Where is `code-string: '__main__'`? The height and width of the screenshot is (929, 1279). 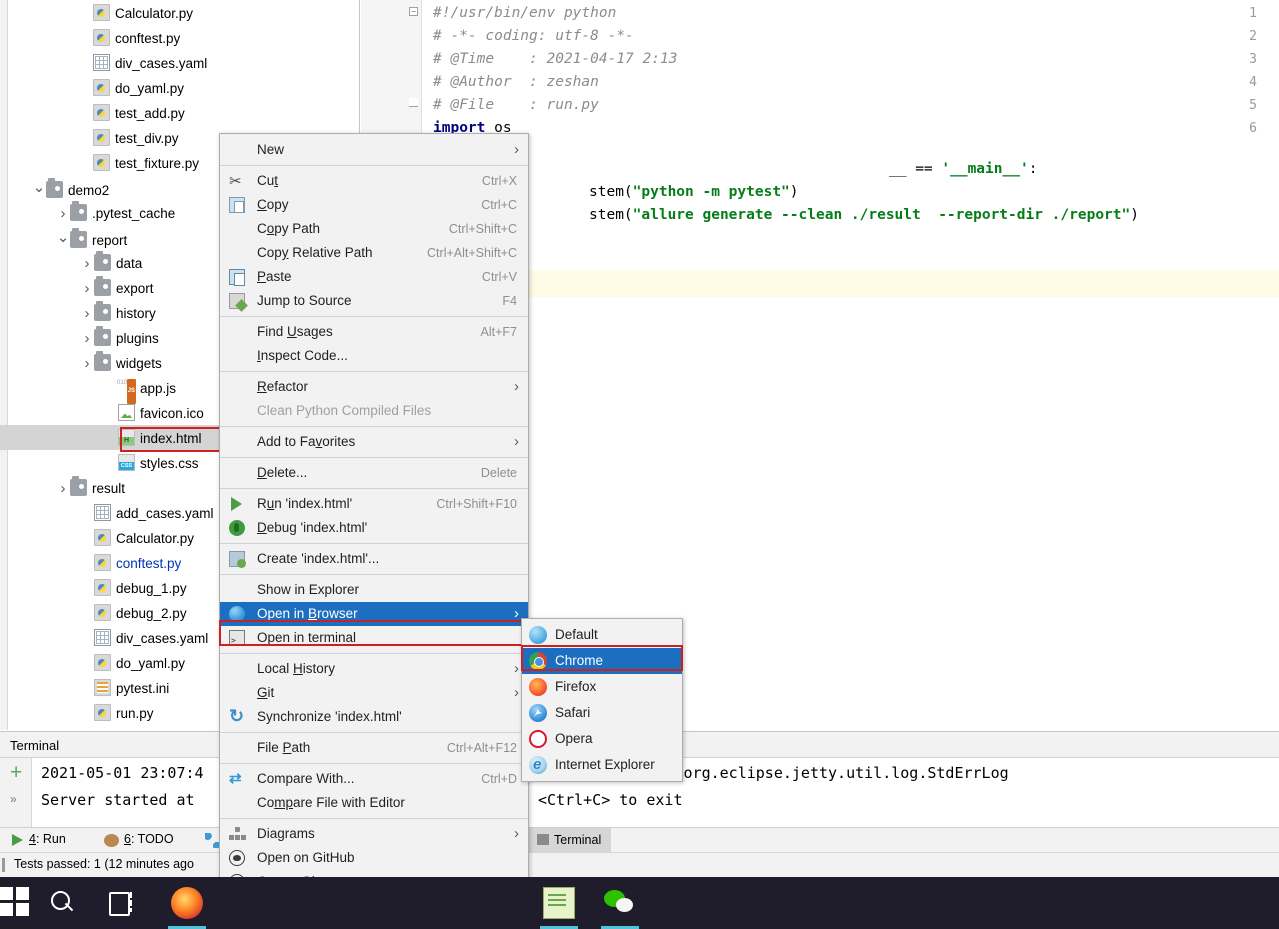
code-string: '__main__' is located at coordinates (985, 169).